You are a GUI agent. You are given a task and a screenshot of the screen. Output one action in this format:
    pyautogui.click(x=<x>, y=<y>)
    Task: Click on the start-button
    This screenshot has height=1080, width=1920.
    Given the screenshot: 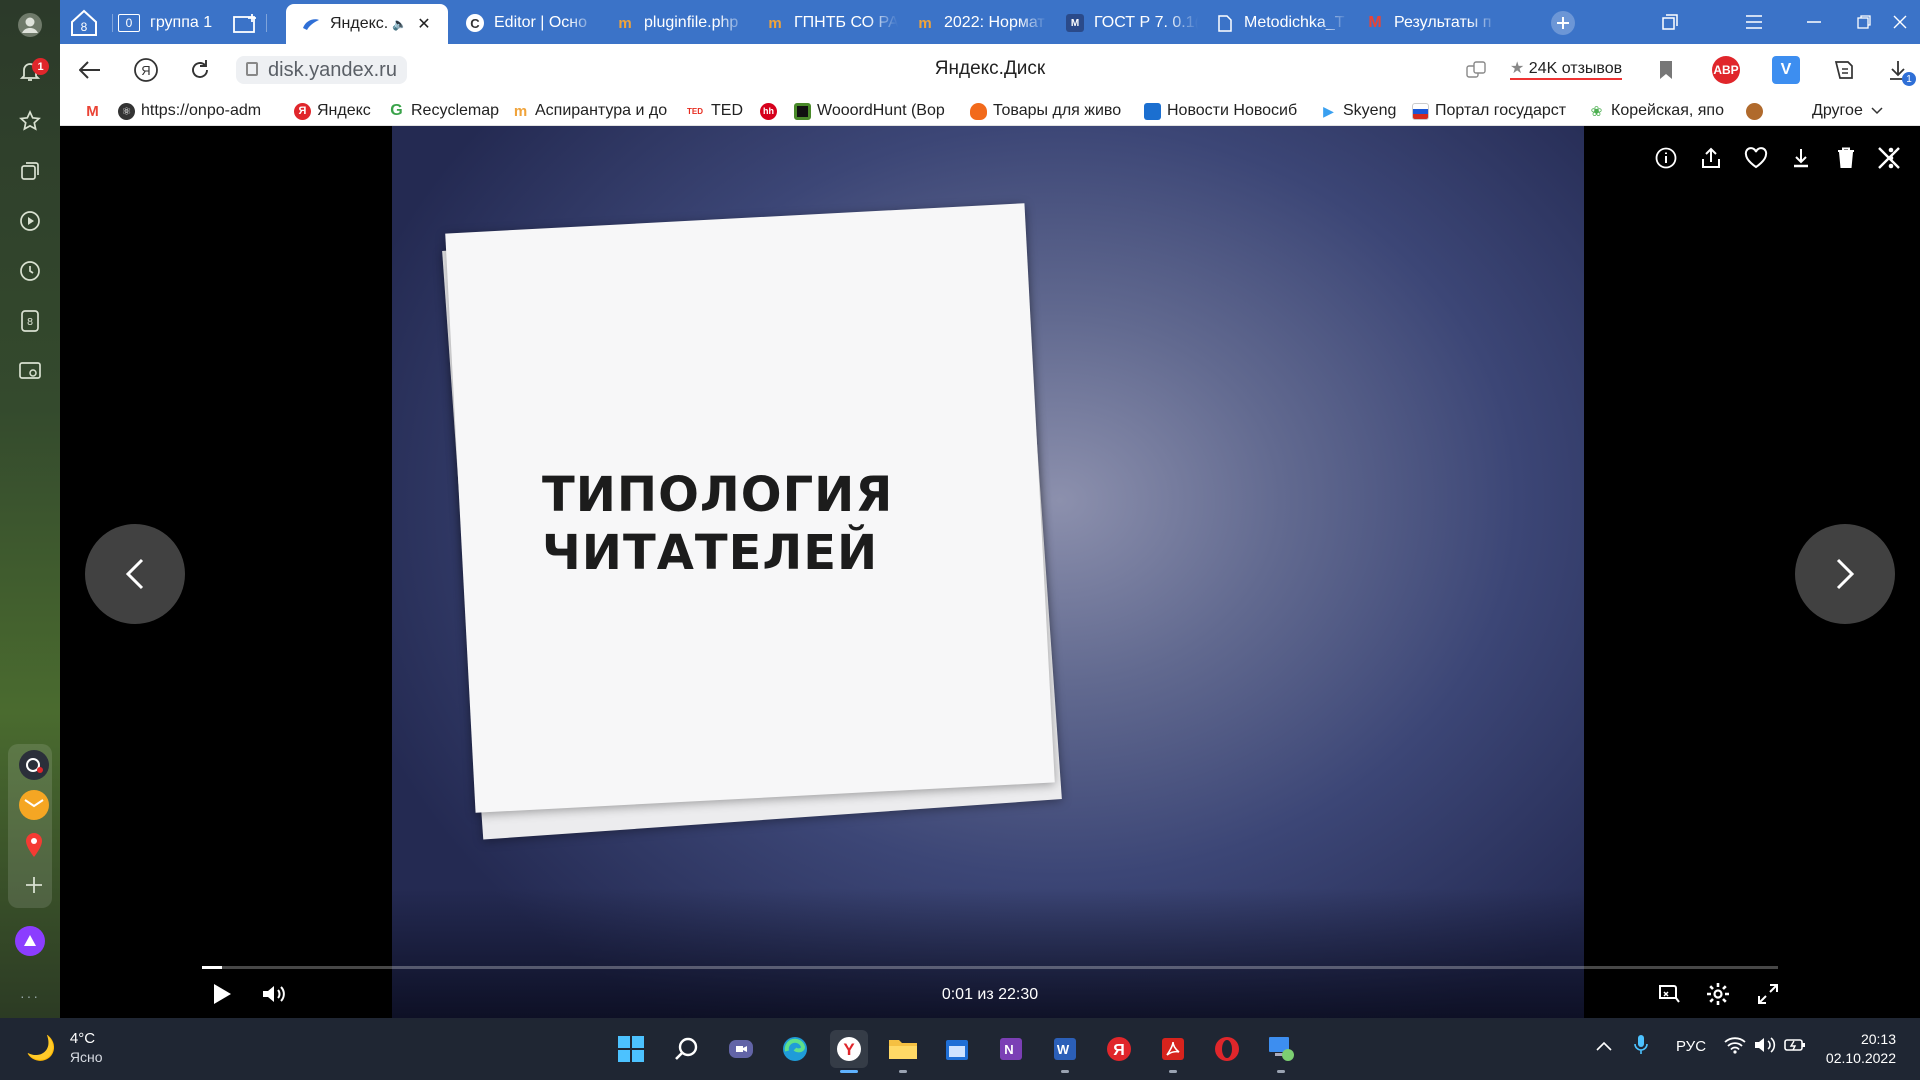 What is the action you would take?
    pyautogui.click(x=631, y=1049)
    